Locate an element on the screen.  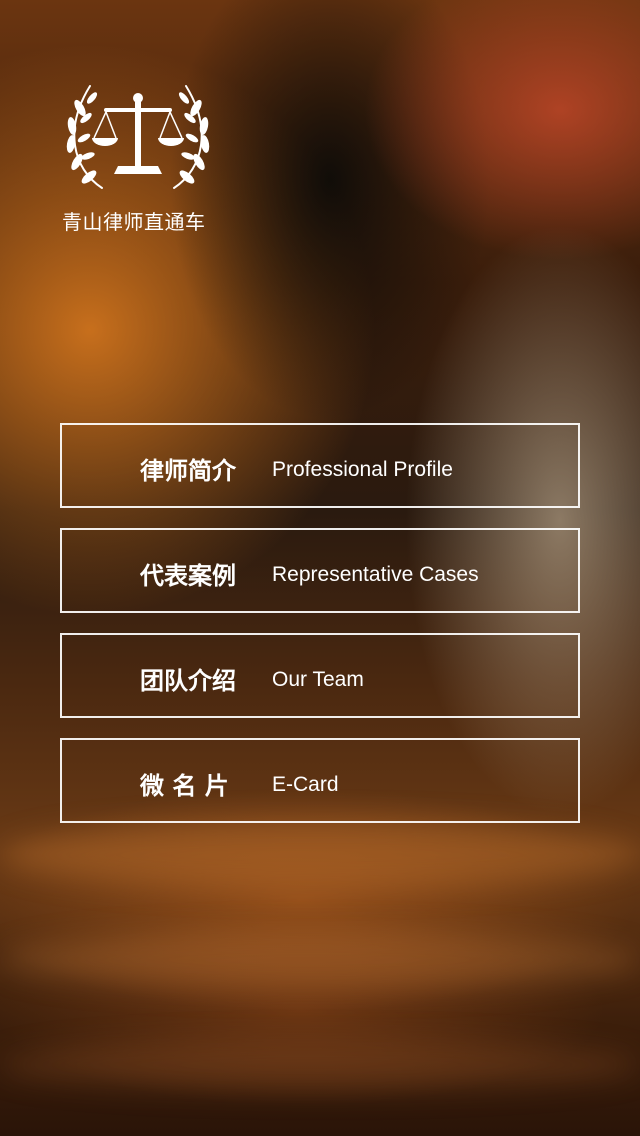
menu-item-our-team: 团队介绍 Our Team is located at coordinates (320, 675).